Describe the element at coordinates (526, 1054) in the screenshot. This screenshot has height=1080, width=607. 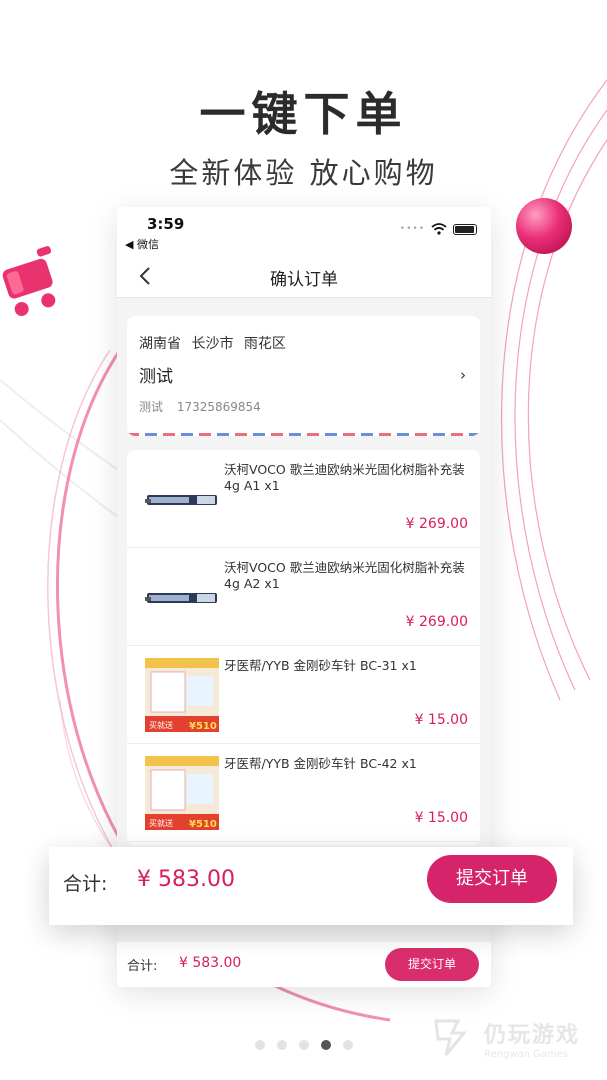
I see `watermark-en: Rengwan Games` at that location.